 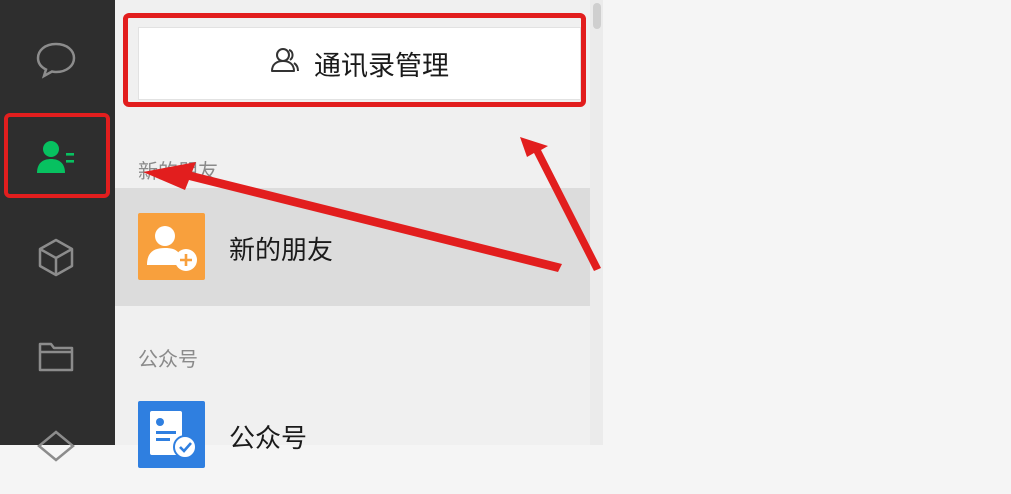 I want to click on highlight-box-manage-button, so click(x=354, y=60).